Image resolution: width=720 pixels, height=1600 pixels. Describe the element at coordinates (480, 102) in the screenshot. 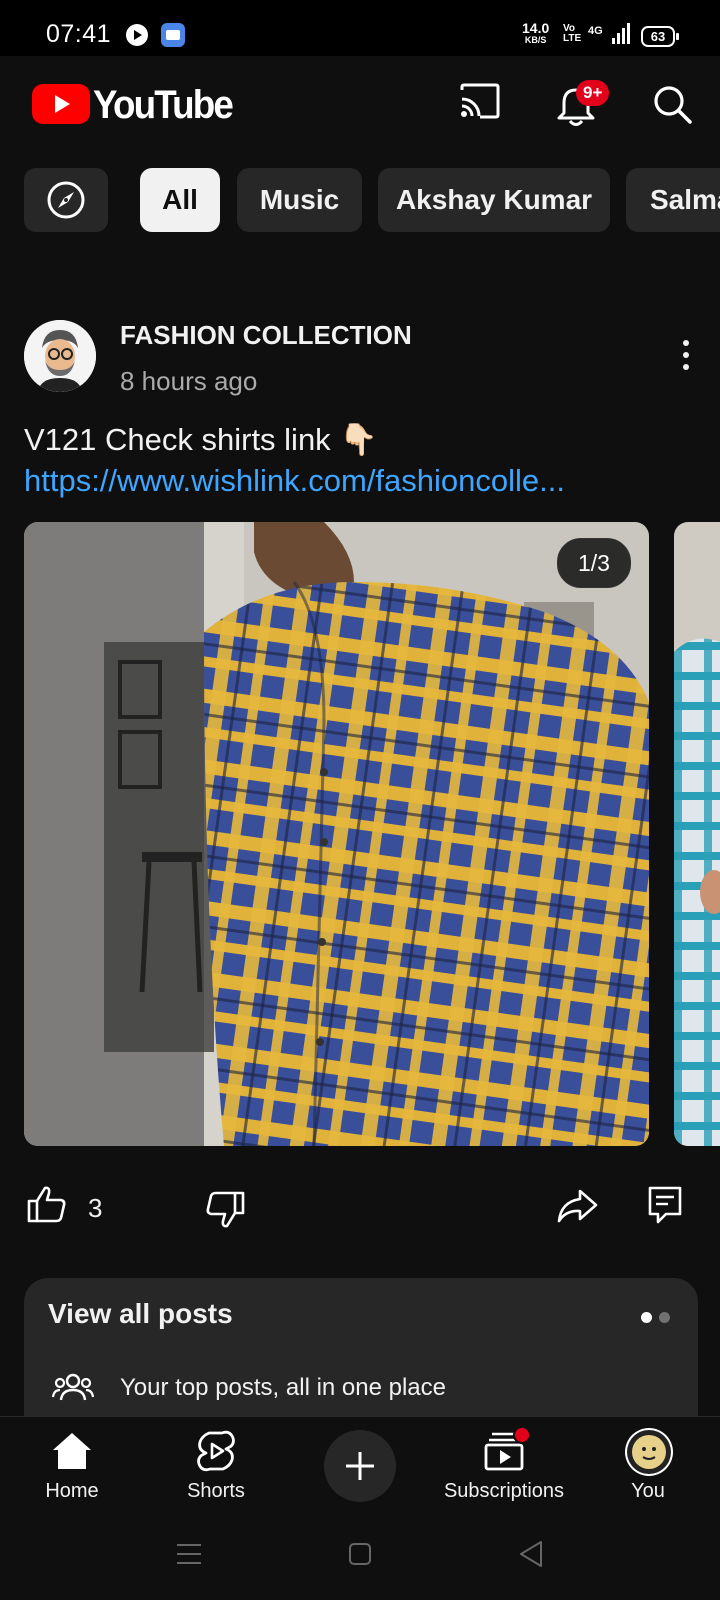

I see `cast-icon` at that location.